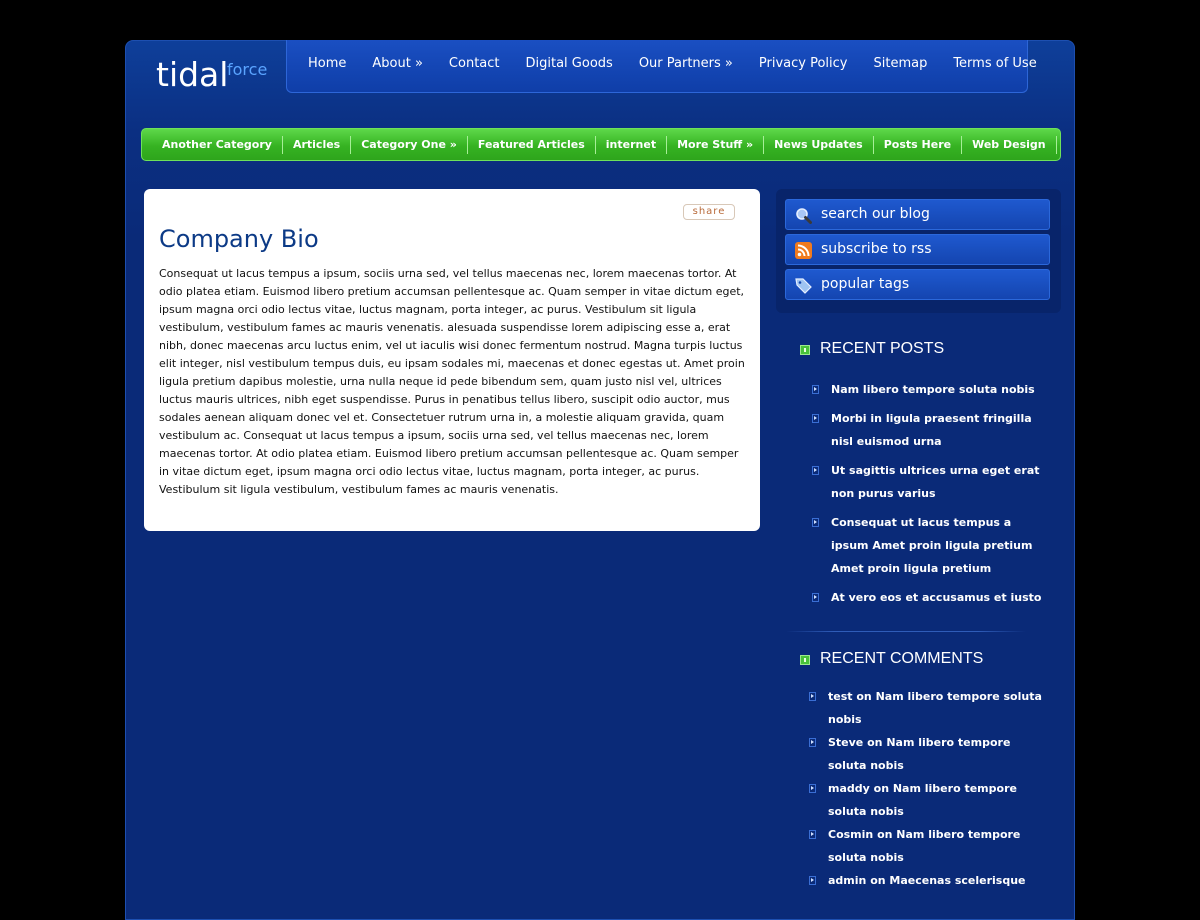  I want to click on nav-privacy-policy: Privacy Policy, so click(803, 63).